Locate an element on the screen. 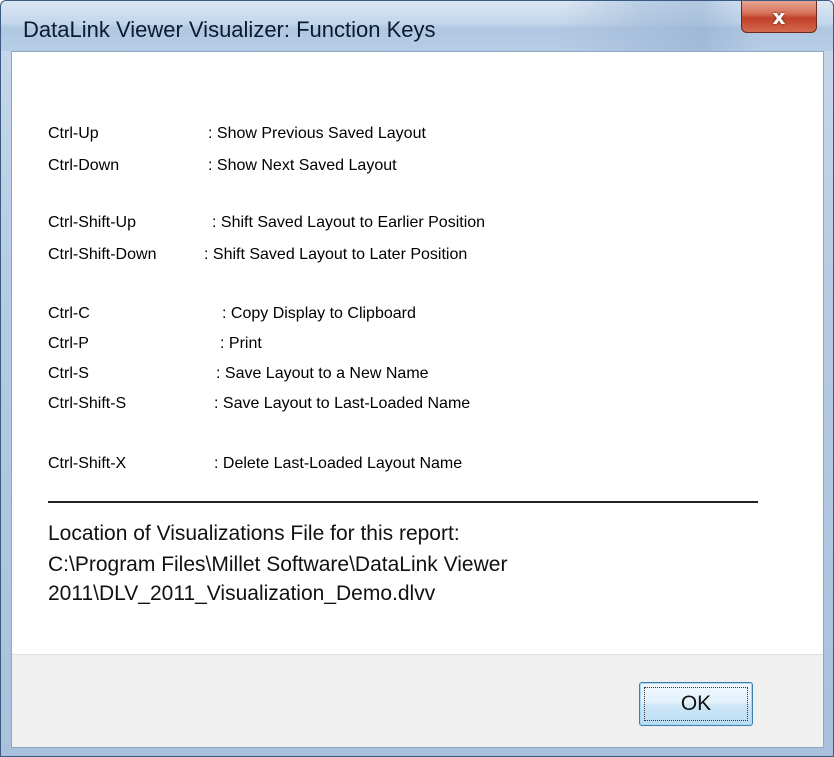  shortcut-key: Ctrl-Down is located at coordinates (84, 165).